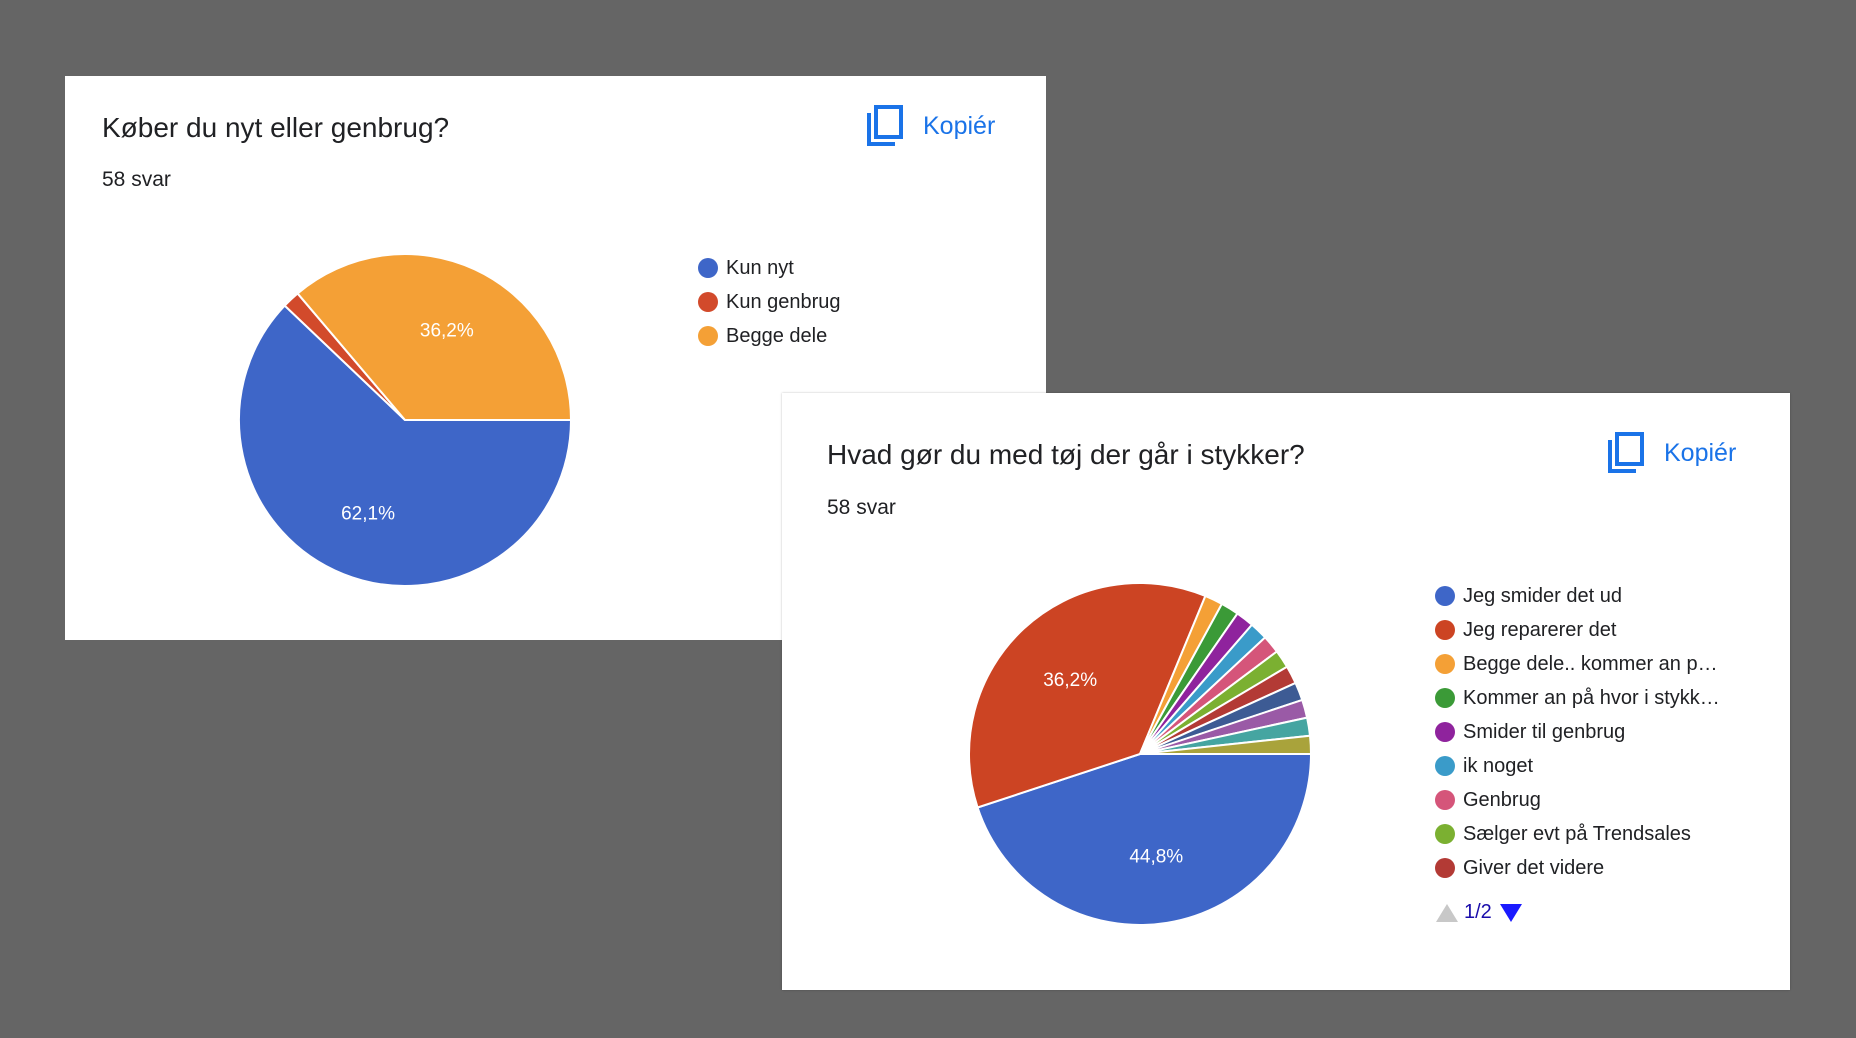 This screenshot has height=1038, width=1856. I want to click on card-title: Køber du nyt eller genbrug?, so click(276, 127).